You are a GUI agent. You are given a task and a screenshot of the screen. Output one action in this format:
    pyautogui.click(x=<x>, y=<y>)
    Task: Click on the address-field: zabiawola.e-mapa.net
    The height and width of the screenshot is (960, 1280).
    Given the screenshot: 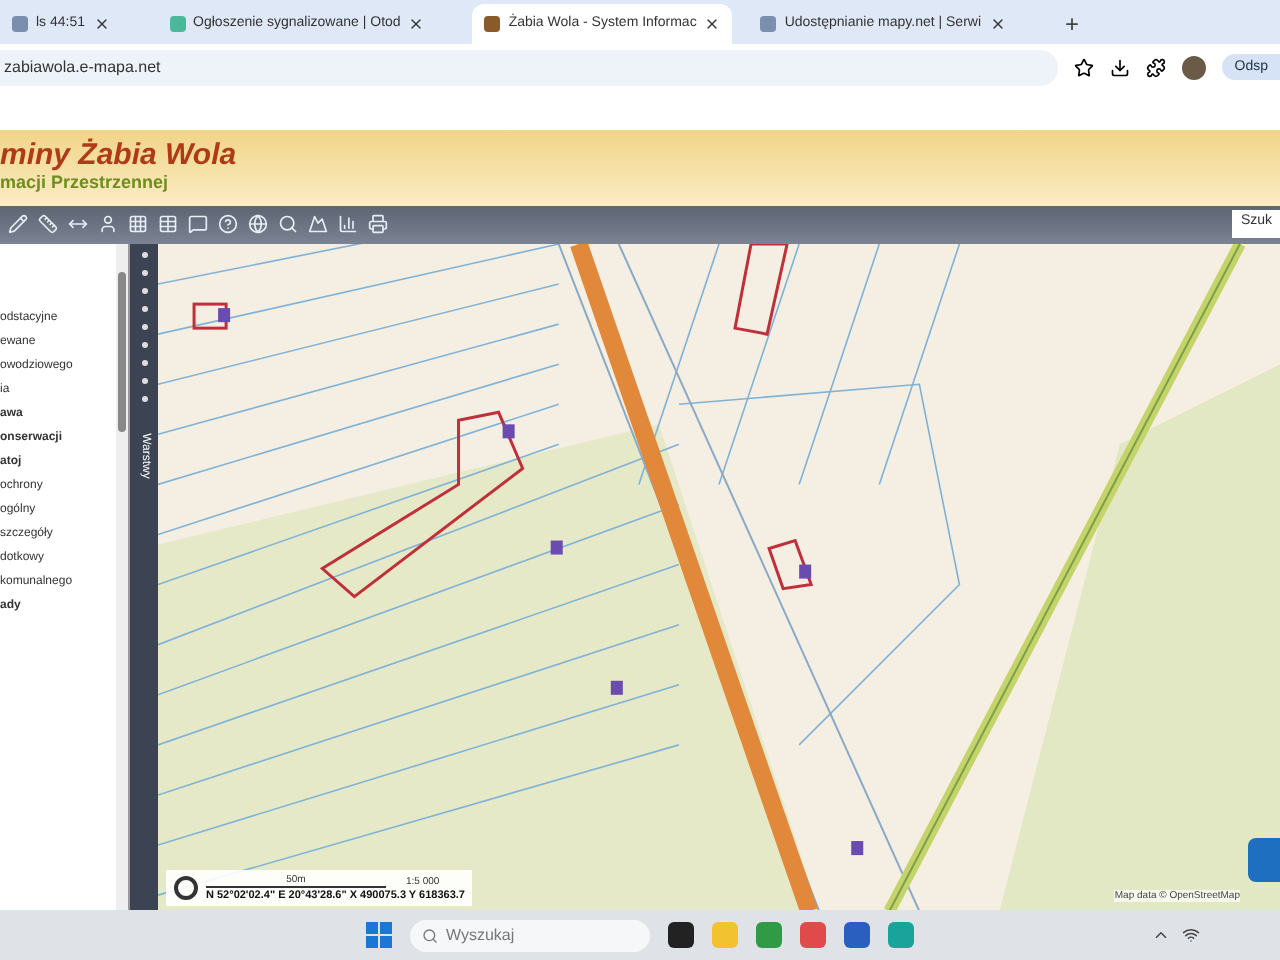 What is the action you would take?
    pyautogui.click(x=529, y=67)
    